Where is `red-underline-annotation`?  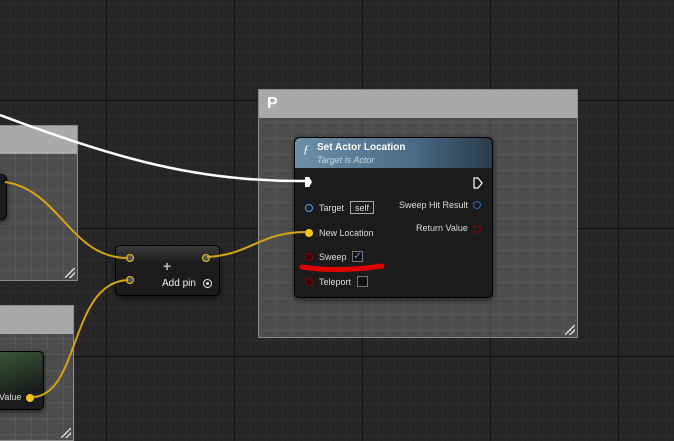
red-underline-annotation is located at coordinates (342, 267).